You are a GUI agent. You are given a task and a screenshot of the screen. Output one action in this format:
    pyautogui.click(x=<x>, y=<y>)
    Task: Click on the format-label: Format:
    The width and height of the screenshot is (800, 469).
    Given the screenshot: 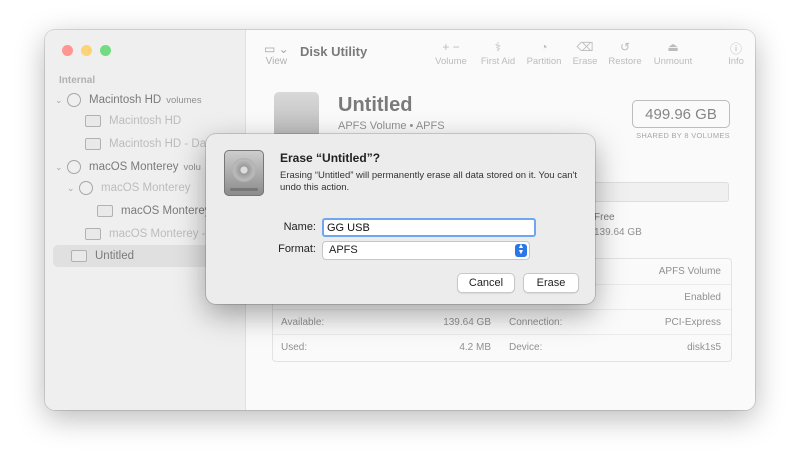 What is the action you would take?
    pyautogui.click(x=297, y=249)
    